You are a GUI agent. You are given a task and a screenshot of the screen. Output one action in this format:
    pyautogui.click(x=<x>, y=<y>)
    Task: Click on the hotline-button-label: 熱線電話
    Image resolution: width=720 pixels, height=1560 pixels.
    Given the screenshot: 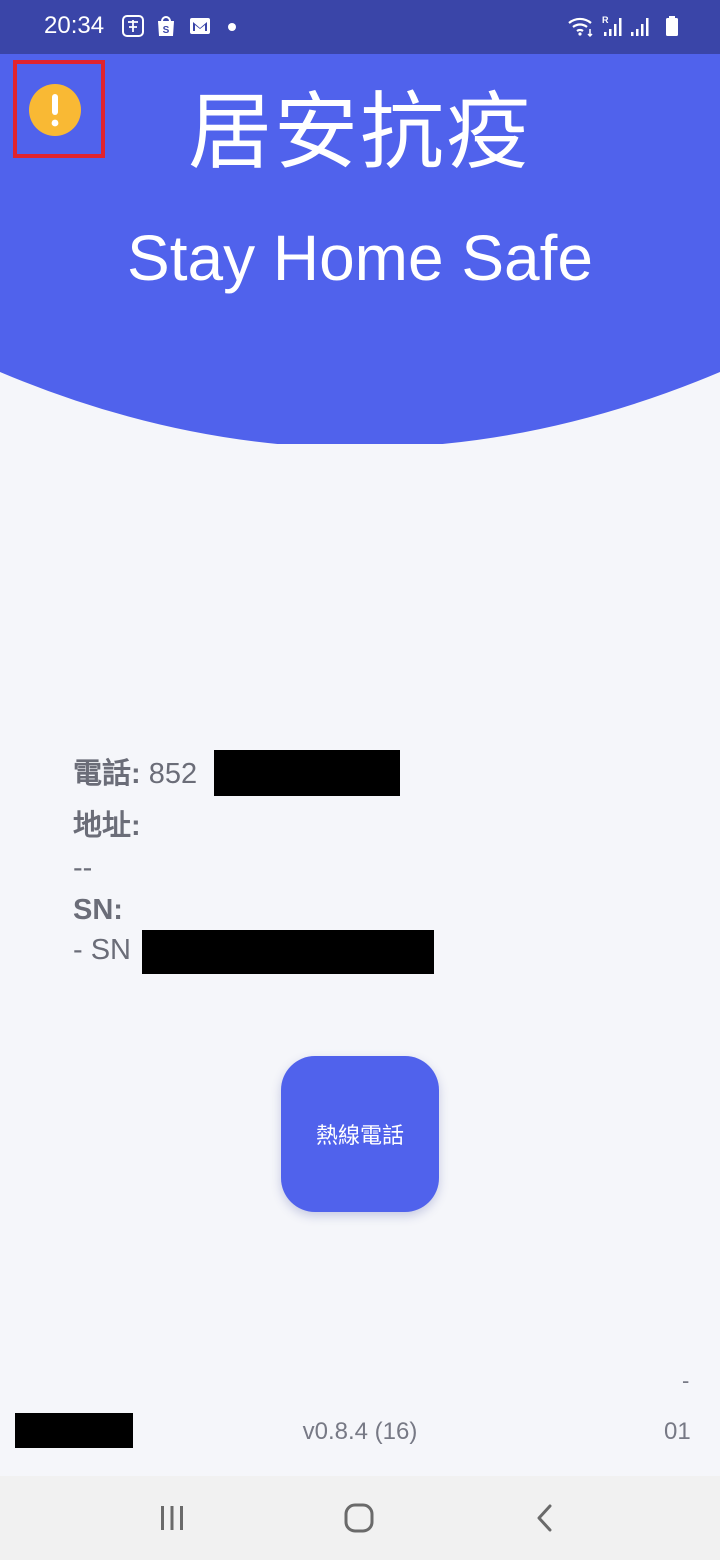 What is the action you would take?
    pyautogui.click(x=359, y=1136)
    